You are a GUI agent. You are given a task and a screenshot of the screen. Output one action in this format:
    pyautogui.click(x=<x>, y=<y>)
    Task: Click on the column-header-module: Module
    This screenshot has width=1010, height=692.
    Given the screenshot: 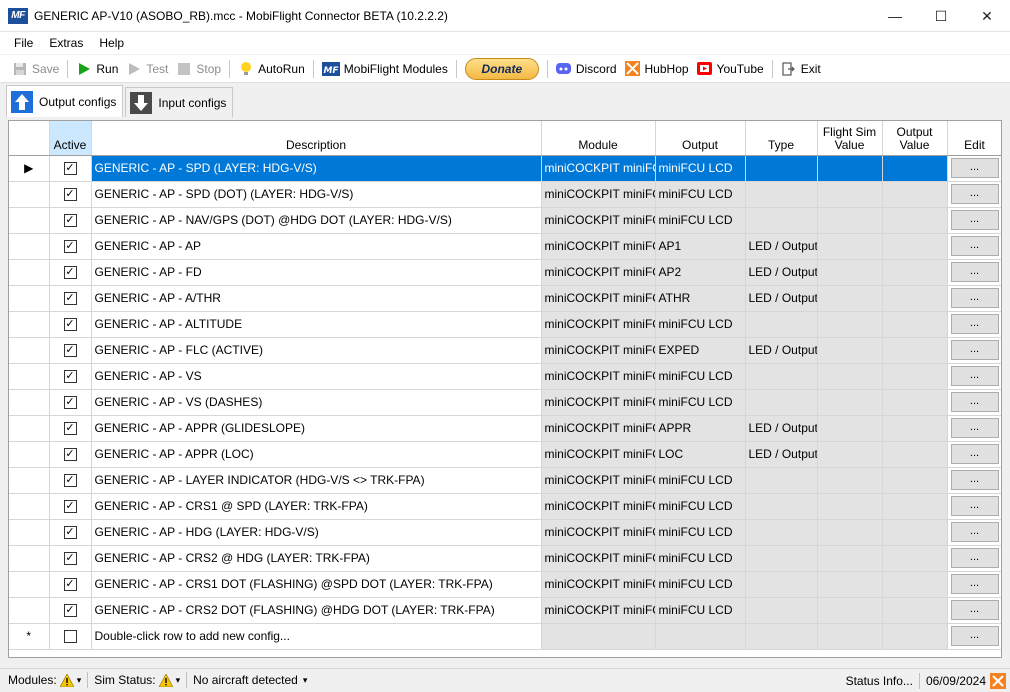 What is the action you would take?
    pyautogui.click(x=598, y=138)
    